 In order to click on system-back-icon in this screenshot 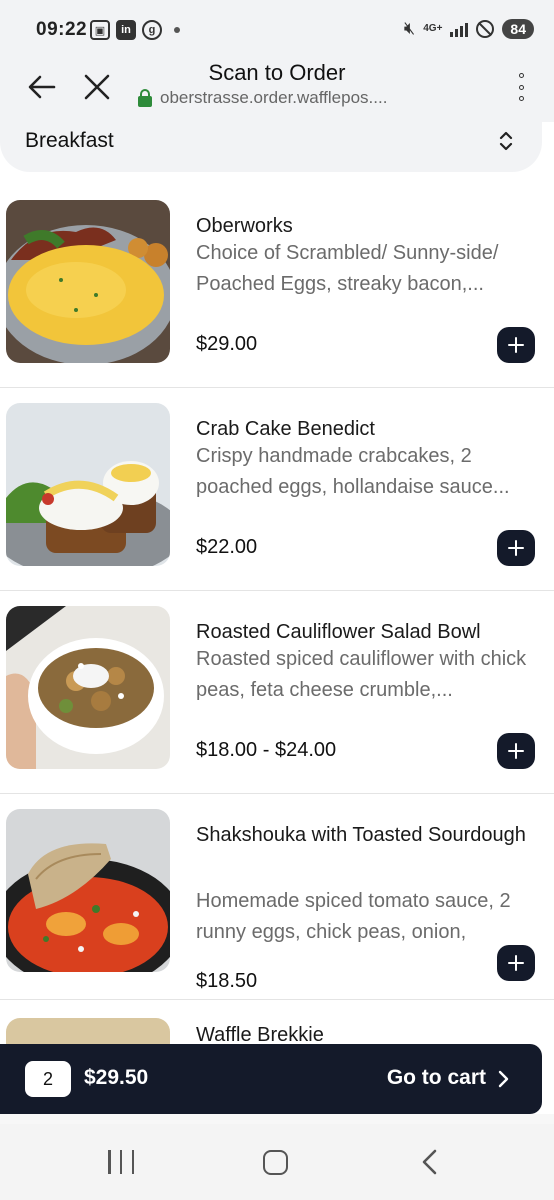, I will do `click(429, 1162)`.